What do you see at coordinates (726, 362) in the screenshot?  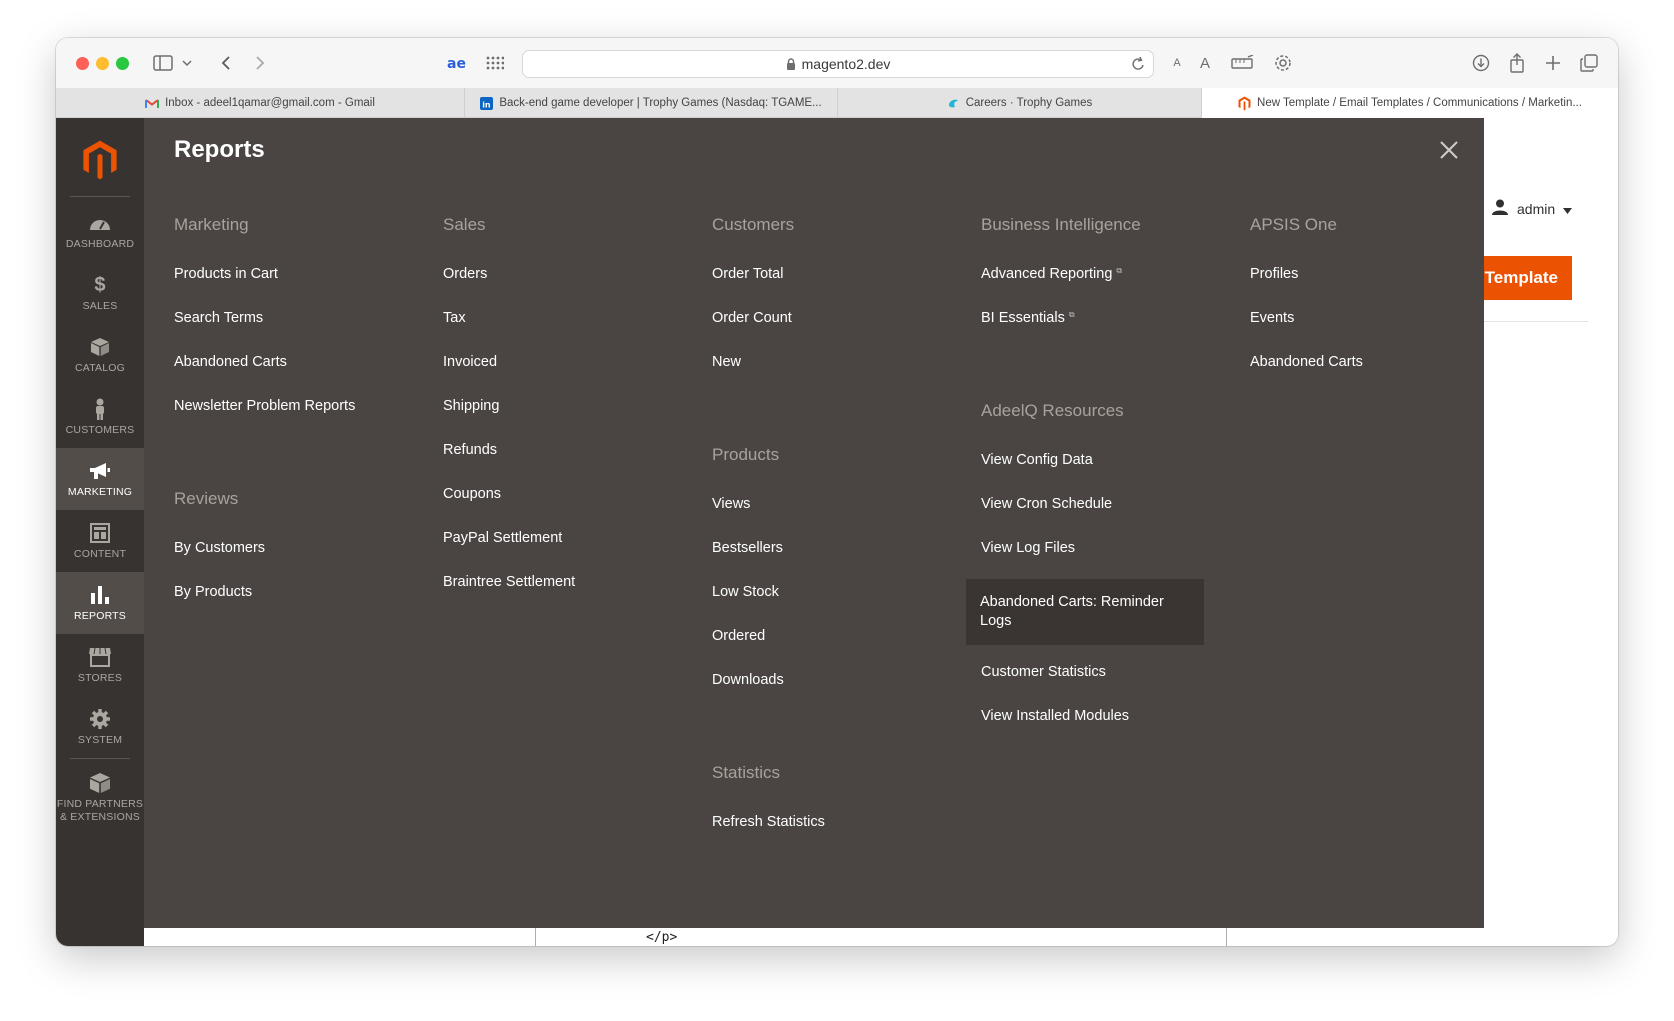 I see `menu-link: New` at bounding box center [726, 362].